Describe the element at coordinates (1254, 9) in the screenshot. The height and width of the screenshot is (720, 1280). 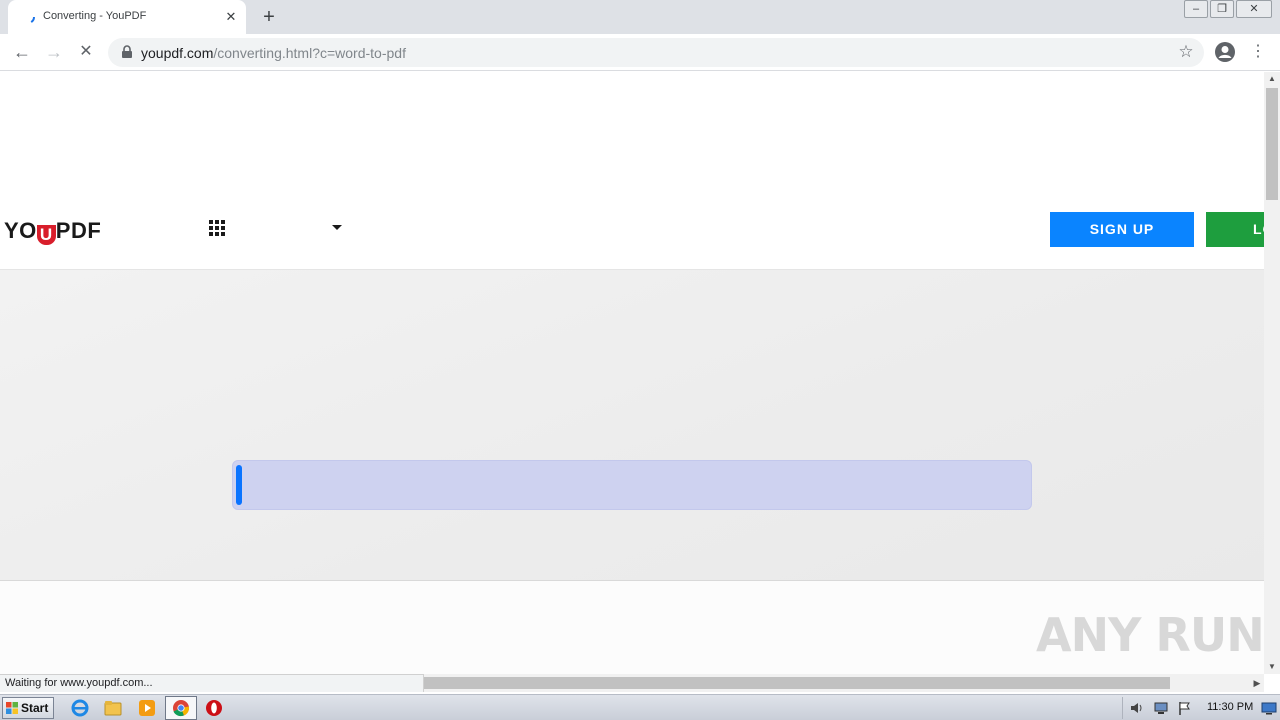
I see `close-window-button: ✕` at that location.